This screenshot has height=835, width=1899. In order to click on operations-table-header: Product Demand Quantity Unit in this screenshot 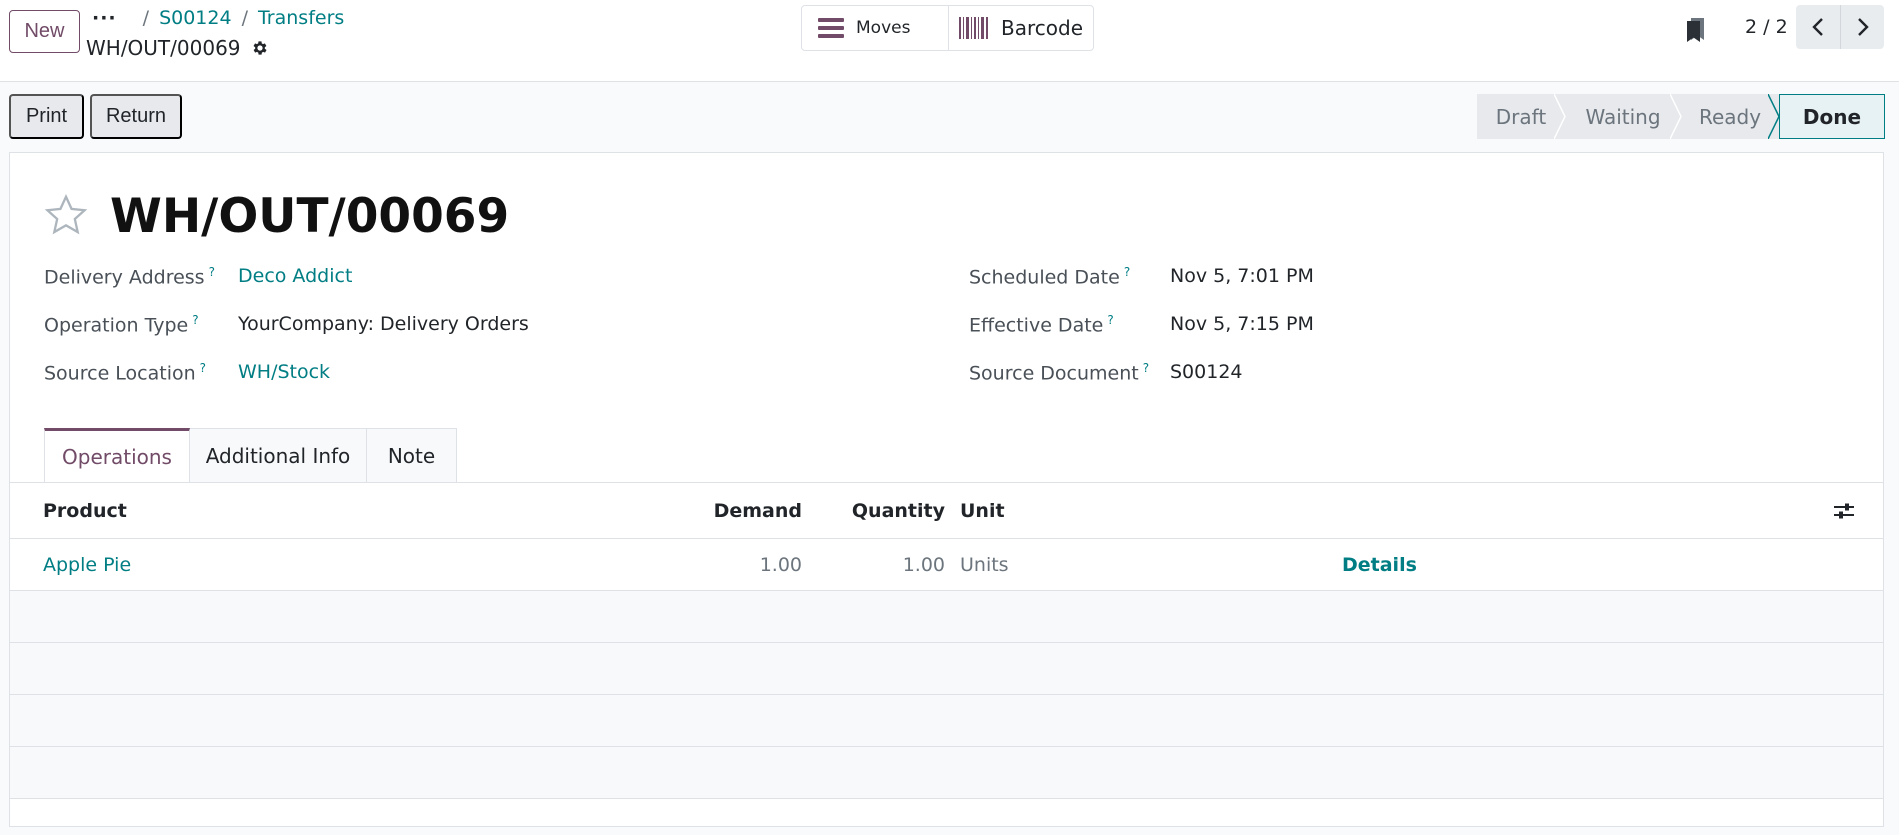, I will do `click(946, 511)`.